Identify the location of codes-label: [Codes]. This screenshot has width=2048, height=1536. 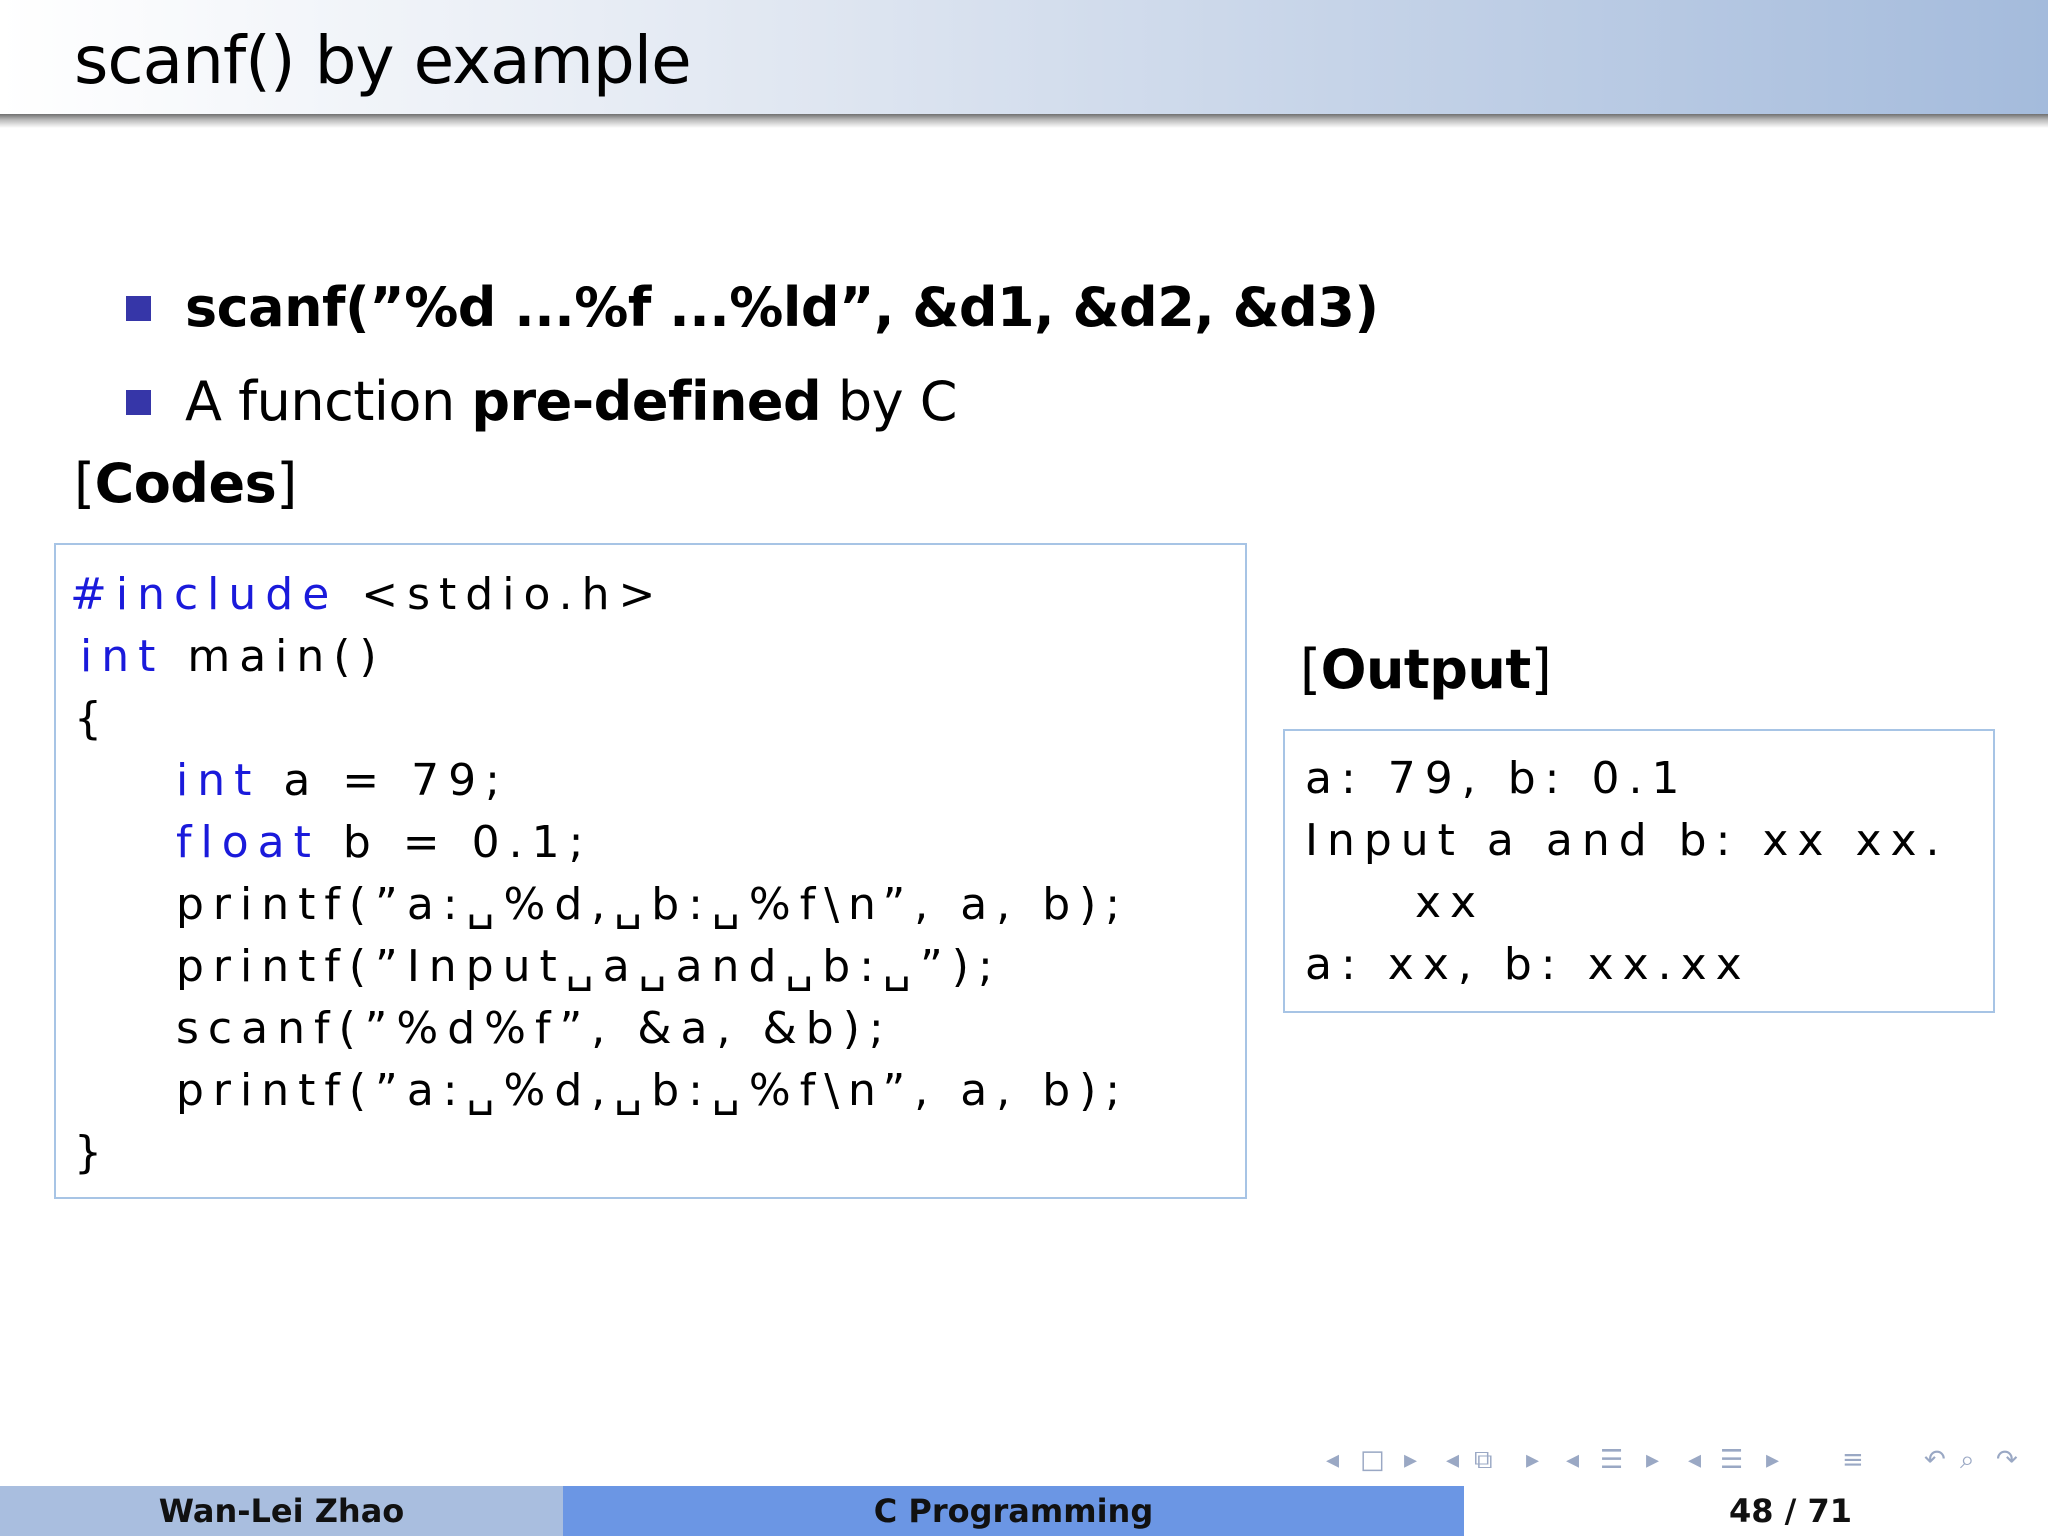
(185, 483).